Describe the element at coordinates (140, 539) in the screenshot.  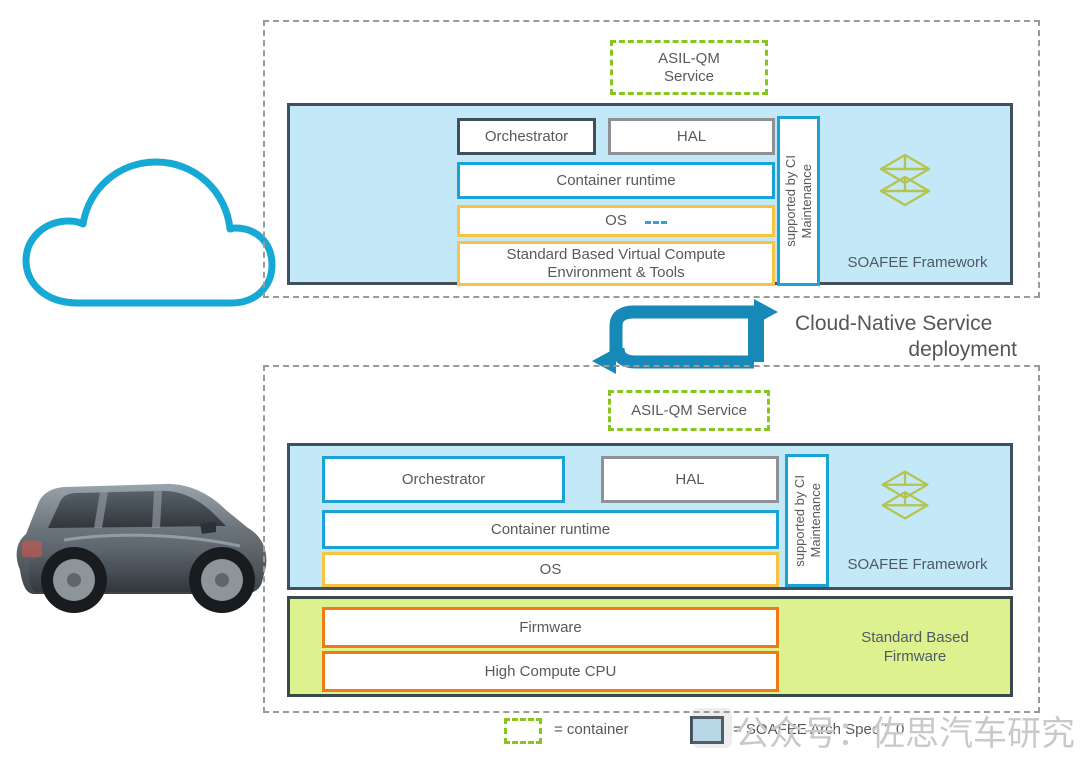
I see `car-icon` at that location.